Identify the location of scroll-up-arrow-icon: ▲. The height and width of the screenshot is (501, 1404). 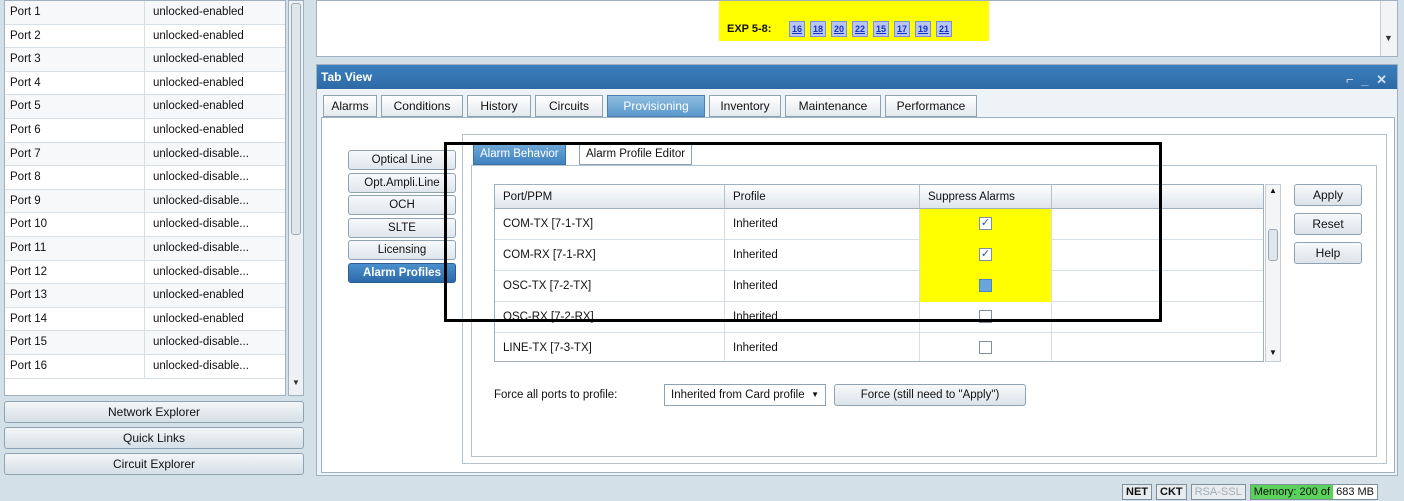
(1273, 190).